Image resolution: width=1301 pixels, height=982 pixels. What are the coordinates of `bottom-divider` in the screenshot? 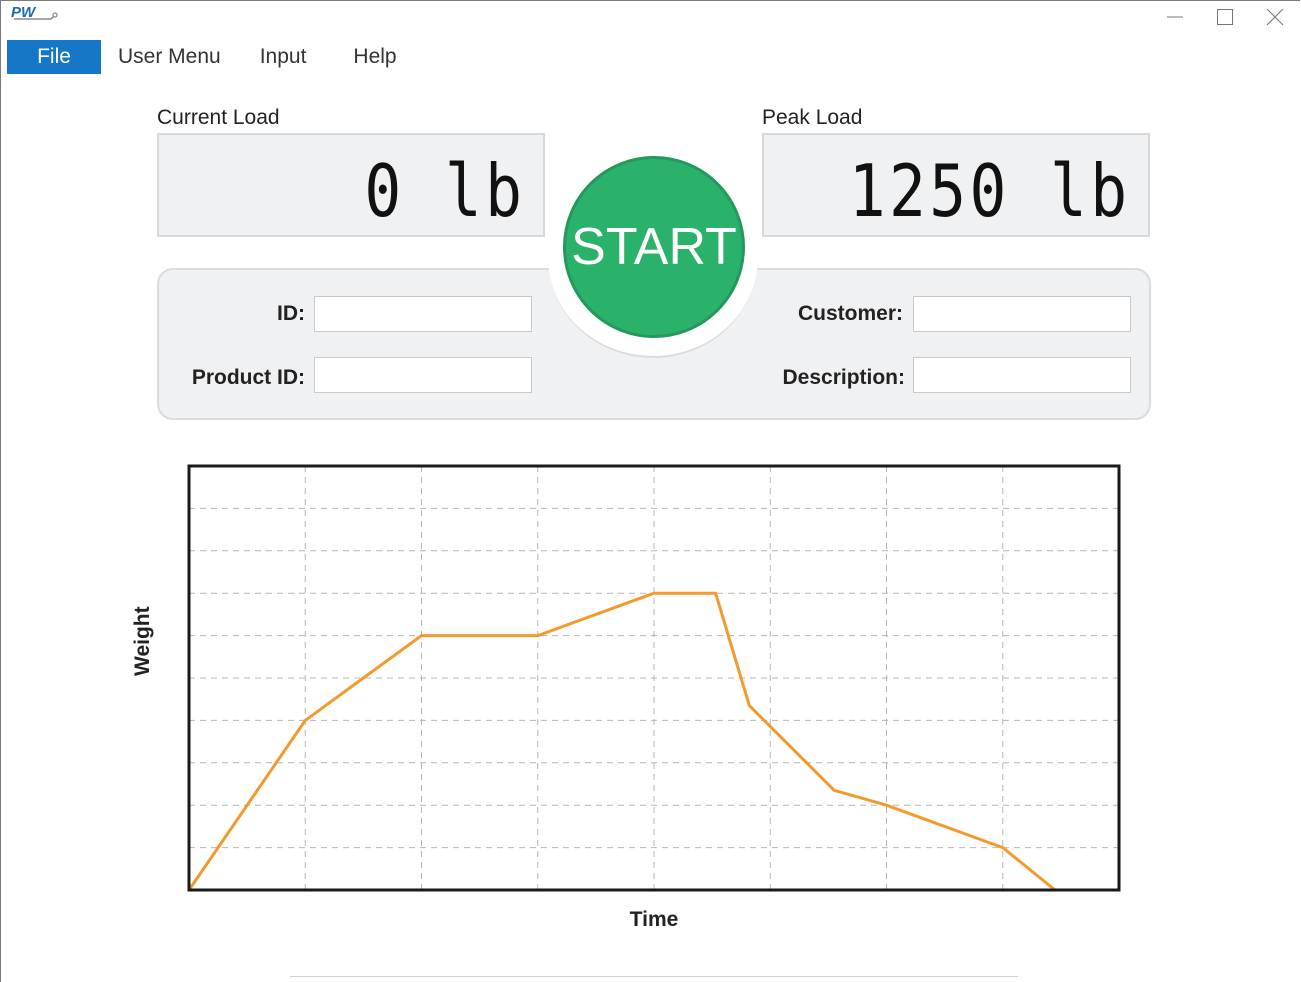 It's located at (654, 976).